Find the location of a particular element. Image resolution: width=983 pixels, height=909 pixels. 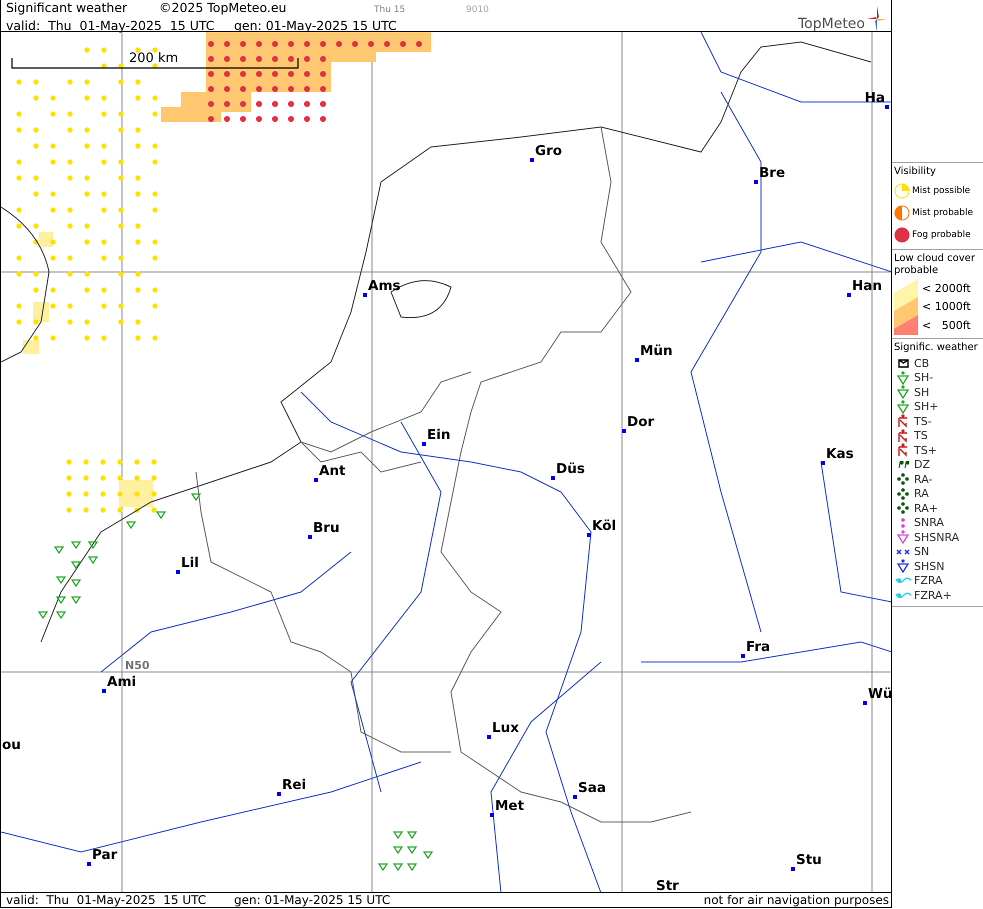

color-ramp-icon is located at coordinates (906, 307).